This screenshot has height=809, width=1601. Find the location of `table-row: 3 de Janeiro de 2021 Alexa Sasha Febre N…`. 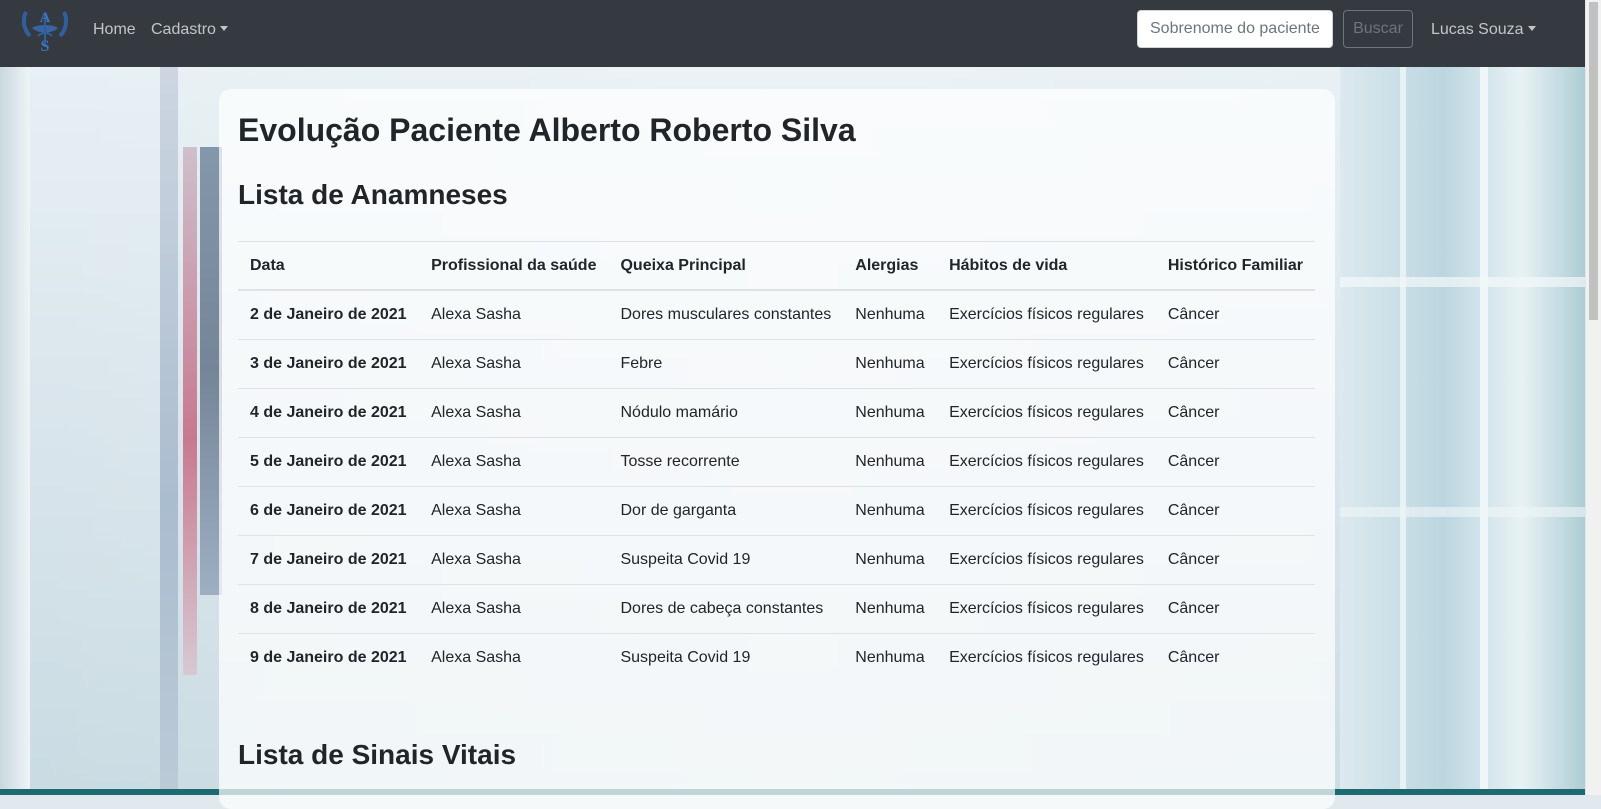

table-row: 3 de Janeiro de 2021 Alexa Sasha Febre N… is located at coordinates (776, 364).